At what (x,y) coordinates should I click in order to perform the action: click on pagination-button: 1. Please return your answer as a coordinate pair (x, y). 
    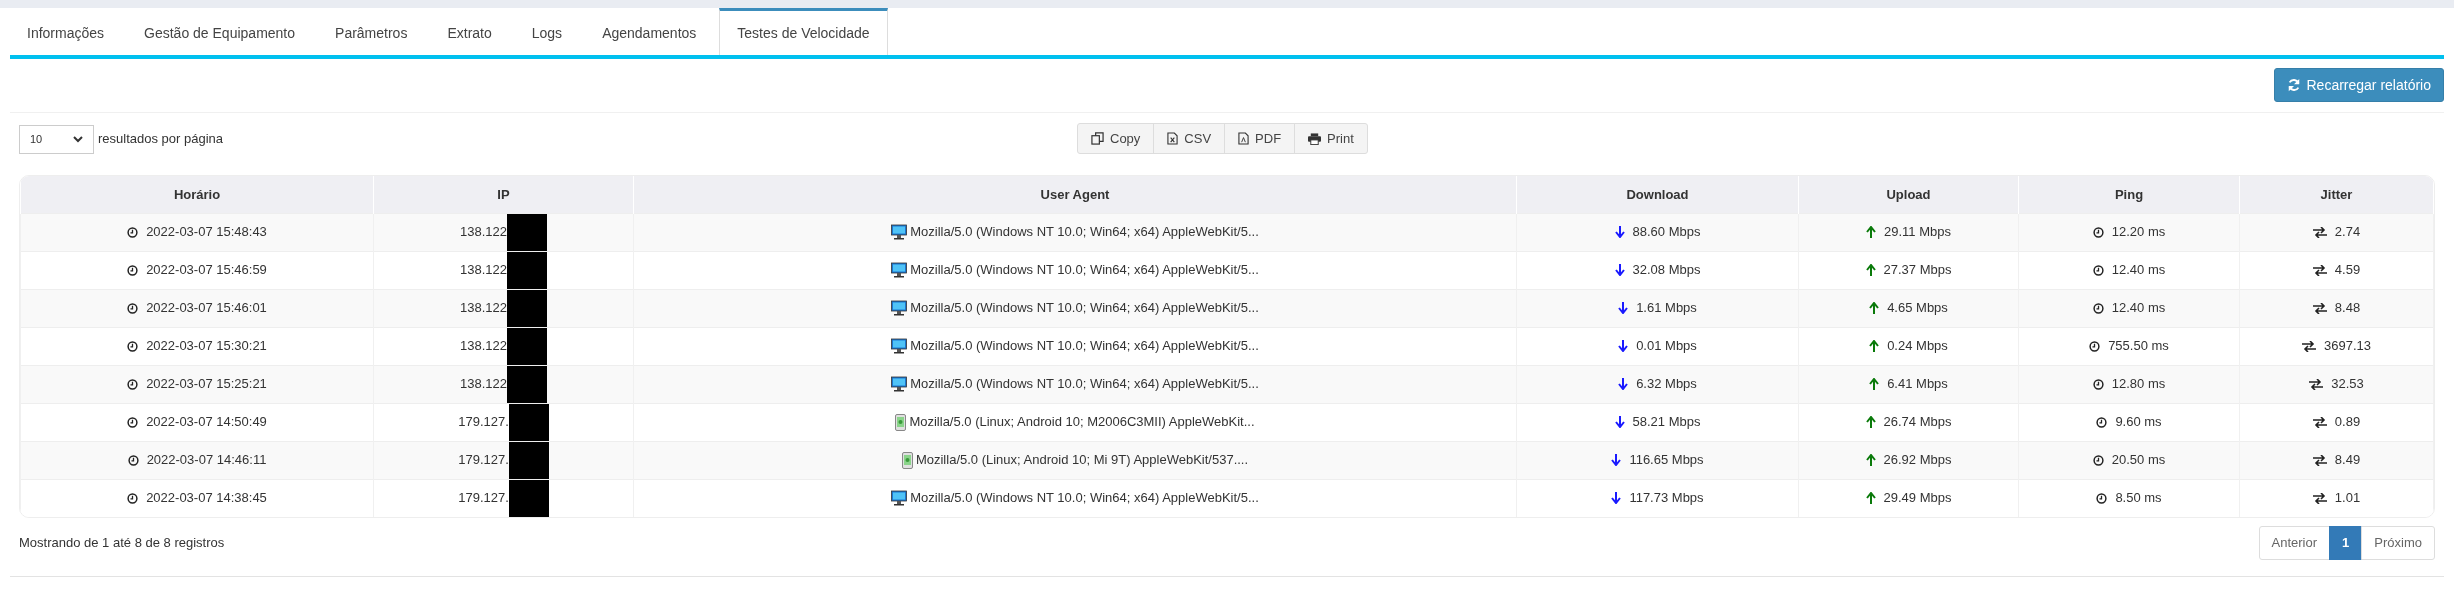
    Looking at the image, I should click on (2346, 542).